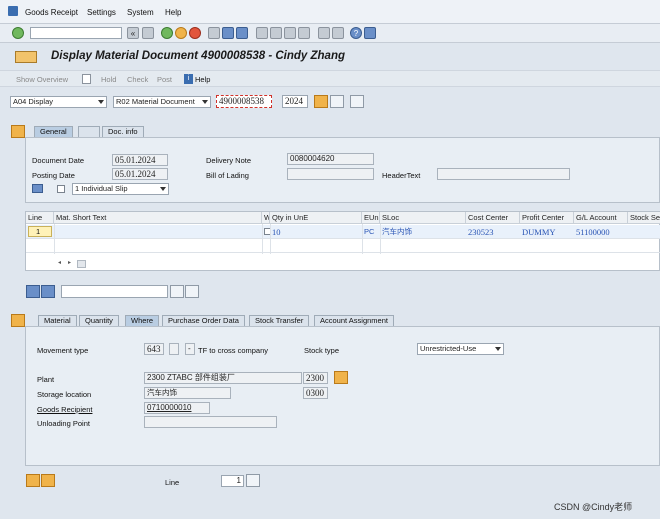  What do you see at coordinates (57, 320) in the screenshot?
I see `tab-material: Material` at bounding box center [57, 320].